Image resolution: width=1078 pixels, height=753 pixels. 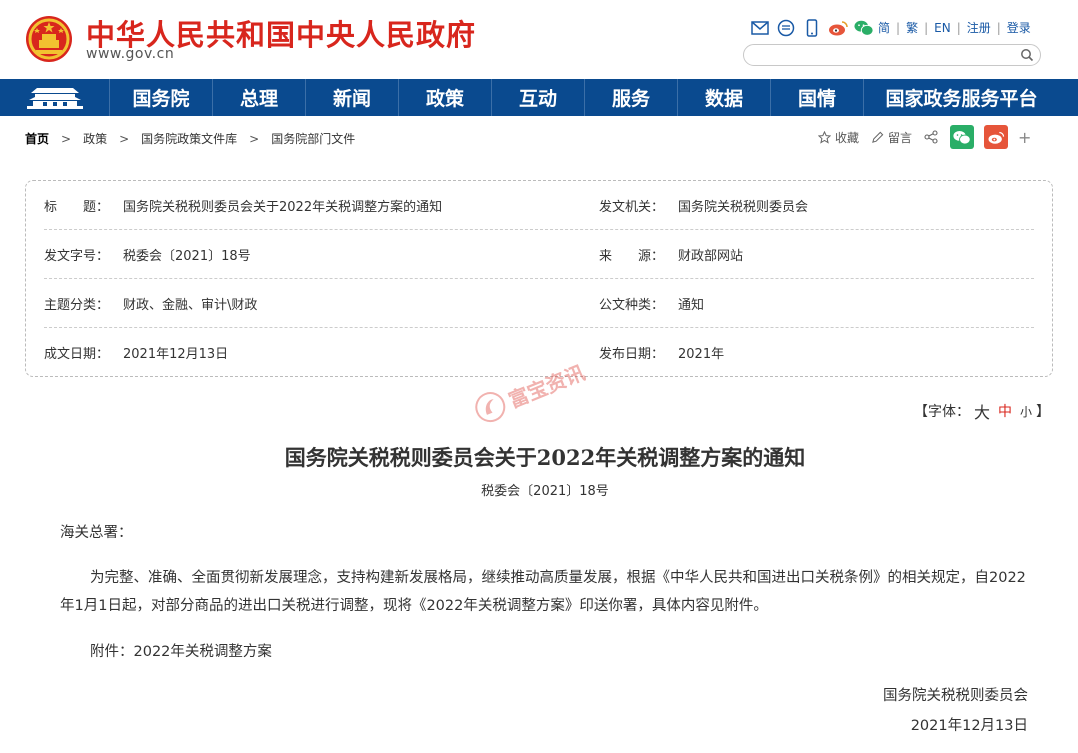 I want to click on info-doc-number: 发文字号： 税委会〔2021〕18号, so click(x=321, y=254).